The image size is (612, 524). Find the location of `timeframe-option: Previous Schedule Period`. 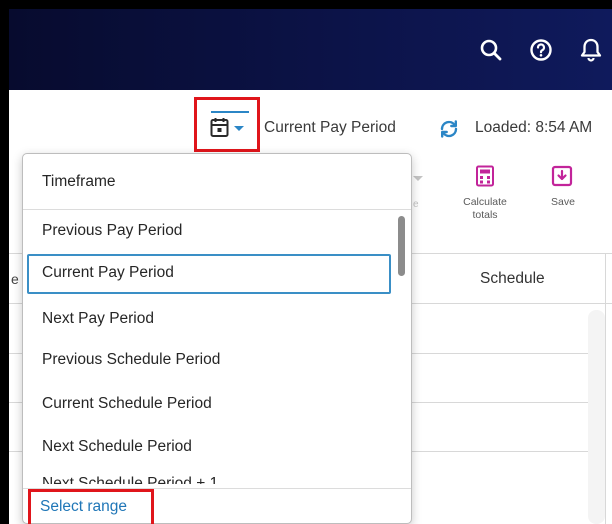

timeframe-option: Previous Schedule Period is located at coordinates (131, 360).